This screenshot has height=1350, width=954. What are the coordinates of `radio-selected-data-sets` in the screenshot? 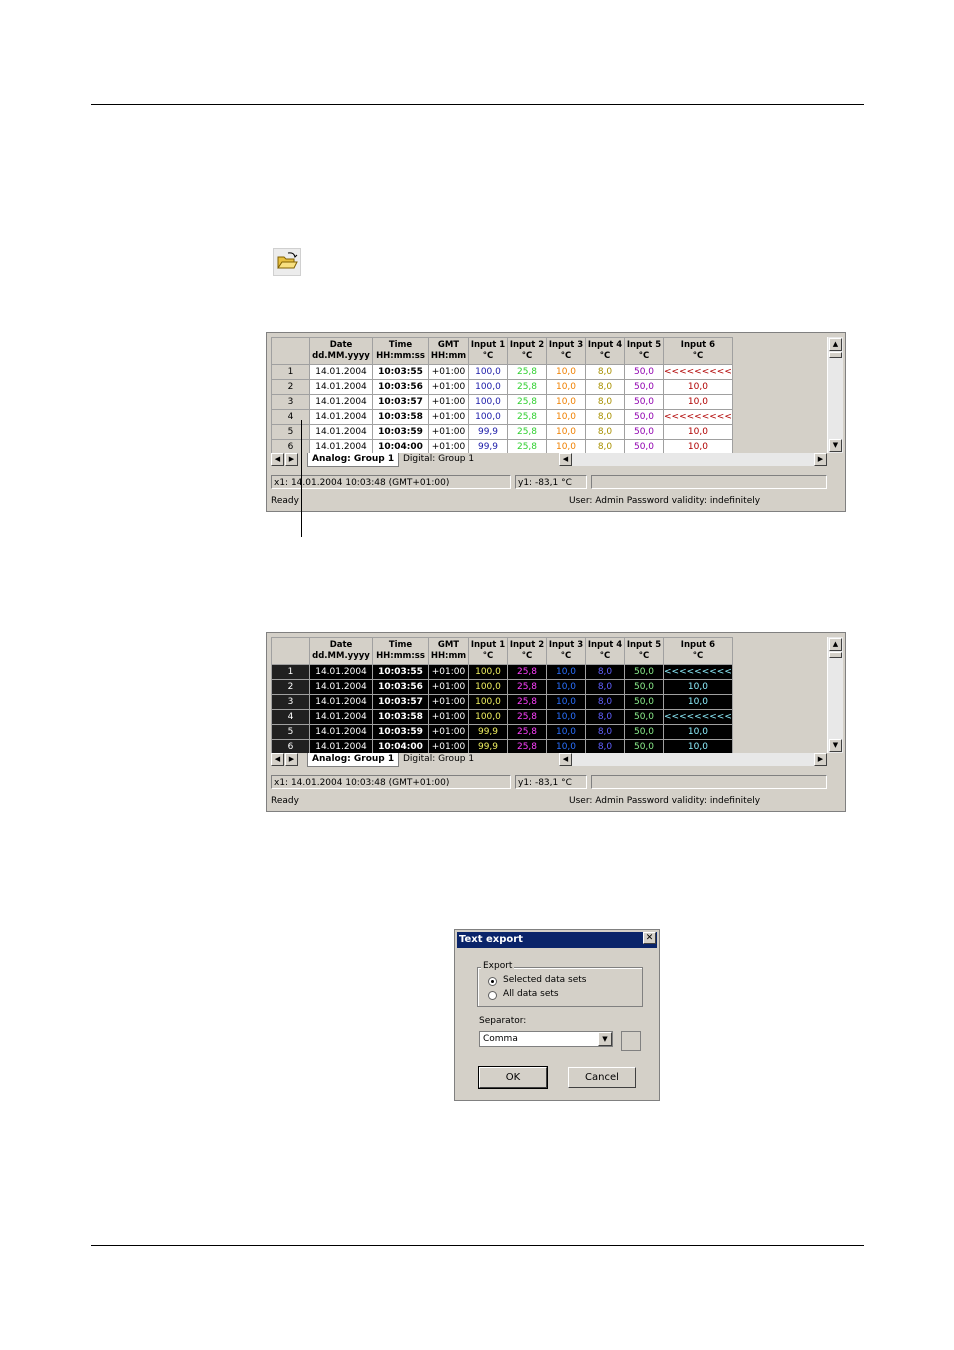 It's located at (492, 981).